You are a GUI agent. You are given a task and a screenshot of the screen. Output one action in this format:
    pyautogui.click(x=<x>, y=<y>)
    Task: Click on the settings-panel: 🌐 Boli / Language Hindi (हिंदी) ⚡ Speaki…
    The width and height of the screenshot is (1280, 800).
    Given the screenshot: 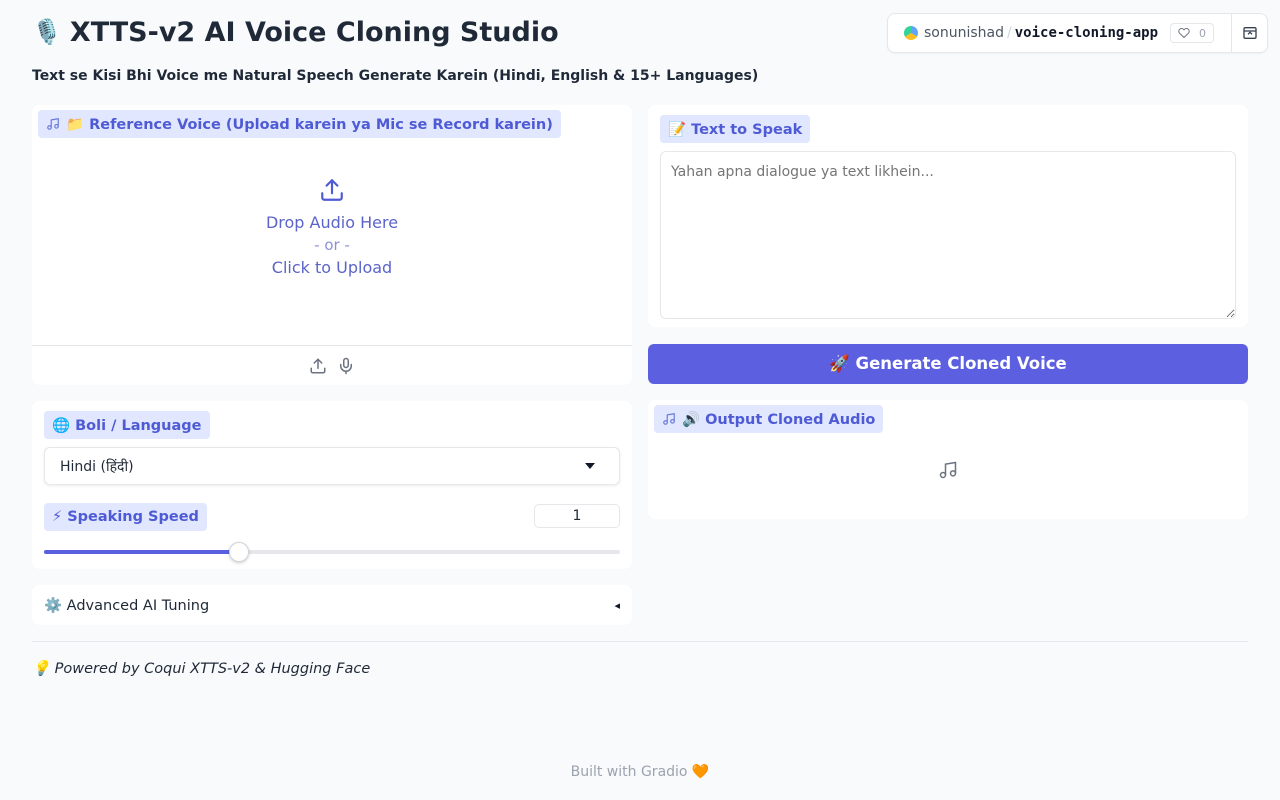 What is the action you would take?
    pyautogui.click(x=332, y=485)
    